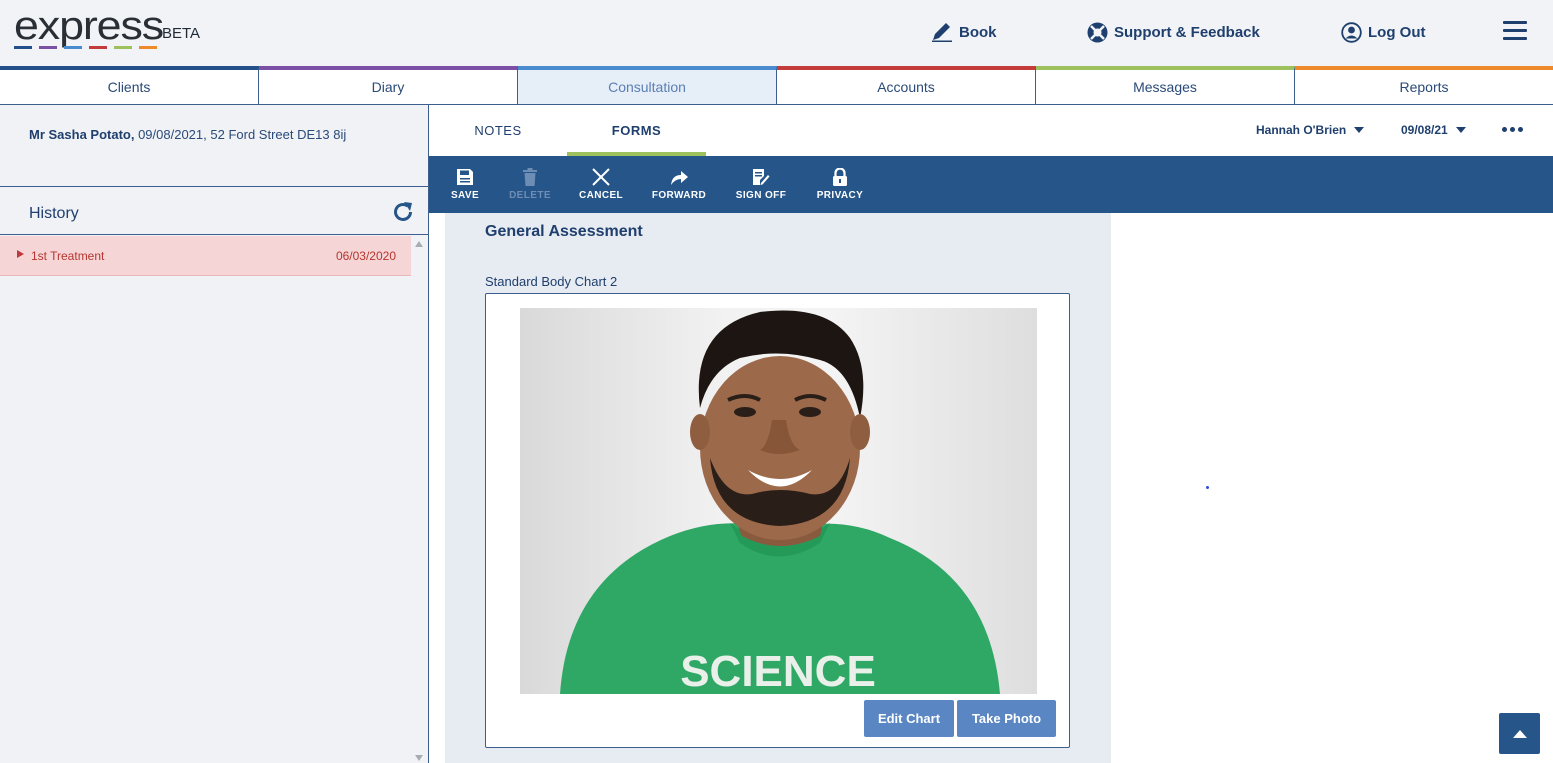 This screenshot has height=763, width=1553. Describe the element at coordinates (778, 670) in the screenshot. I see `shirt-text: SCIENCE` at that location.